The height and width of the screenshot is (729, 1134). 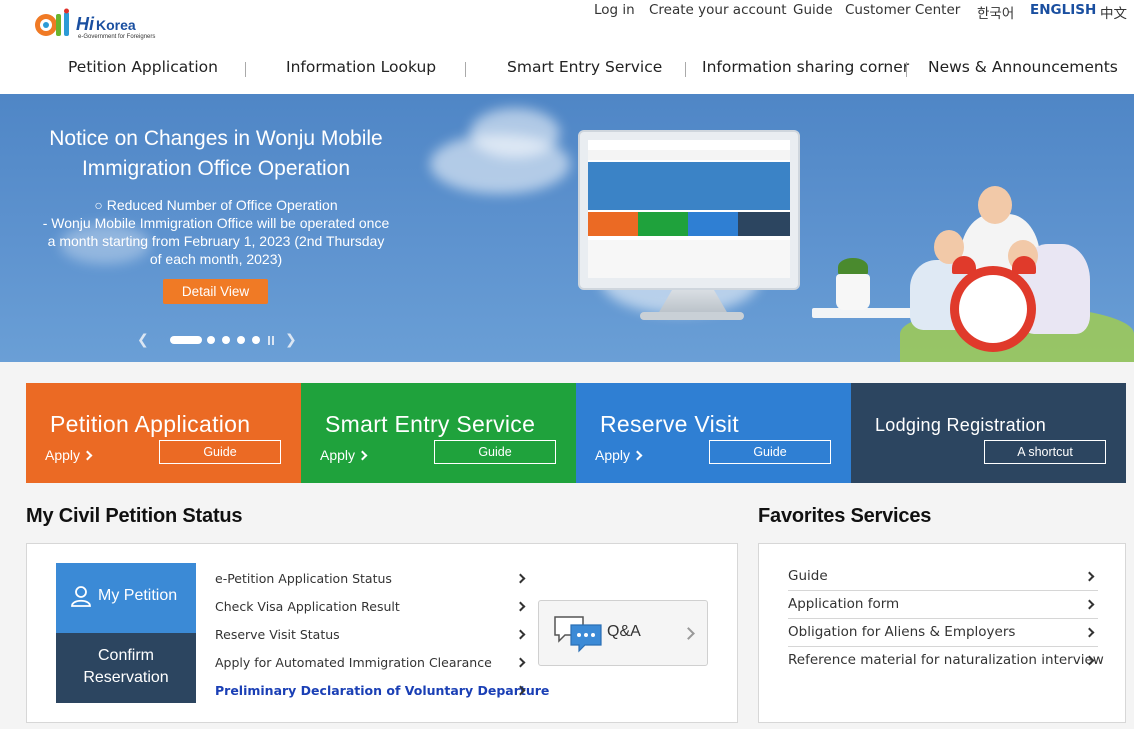 I want to click on qa-button: Q&A, so click(x=623, y=633).